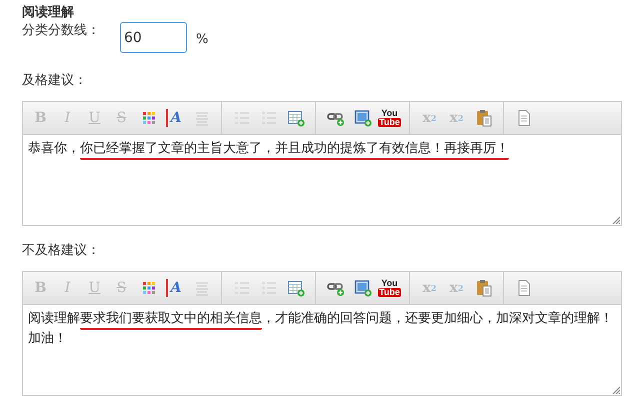  What do you see at coordinates (320, 329) in the screenshot?
I see `editor-text: 阅读理解要求我们要获取文中的相关信息，才能准确的回答问题，还要更加细心，加深对文章的理解！加油！` at bounding box center [320, 329].